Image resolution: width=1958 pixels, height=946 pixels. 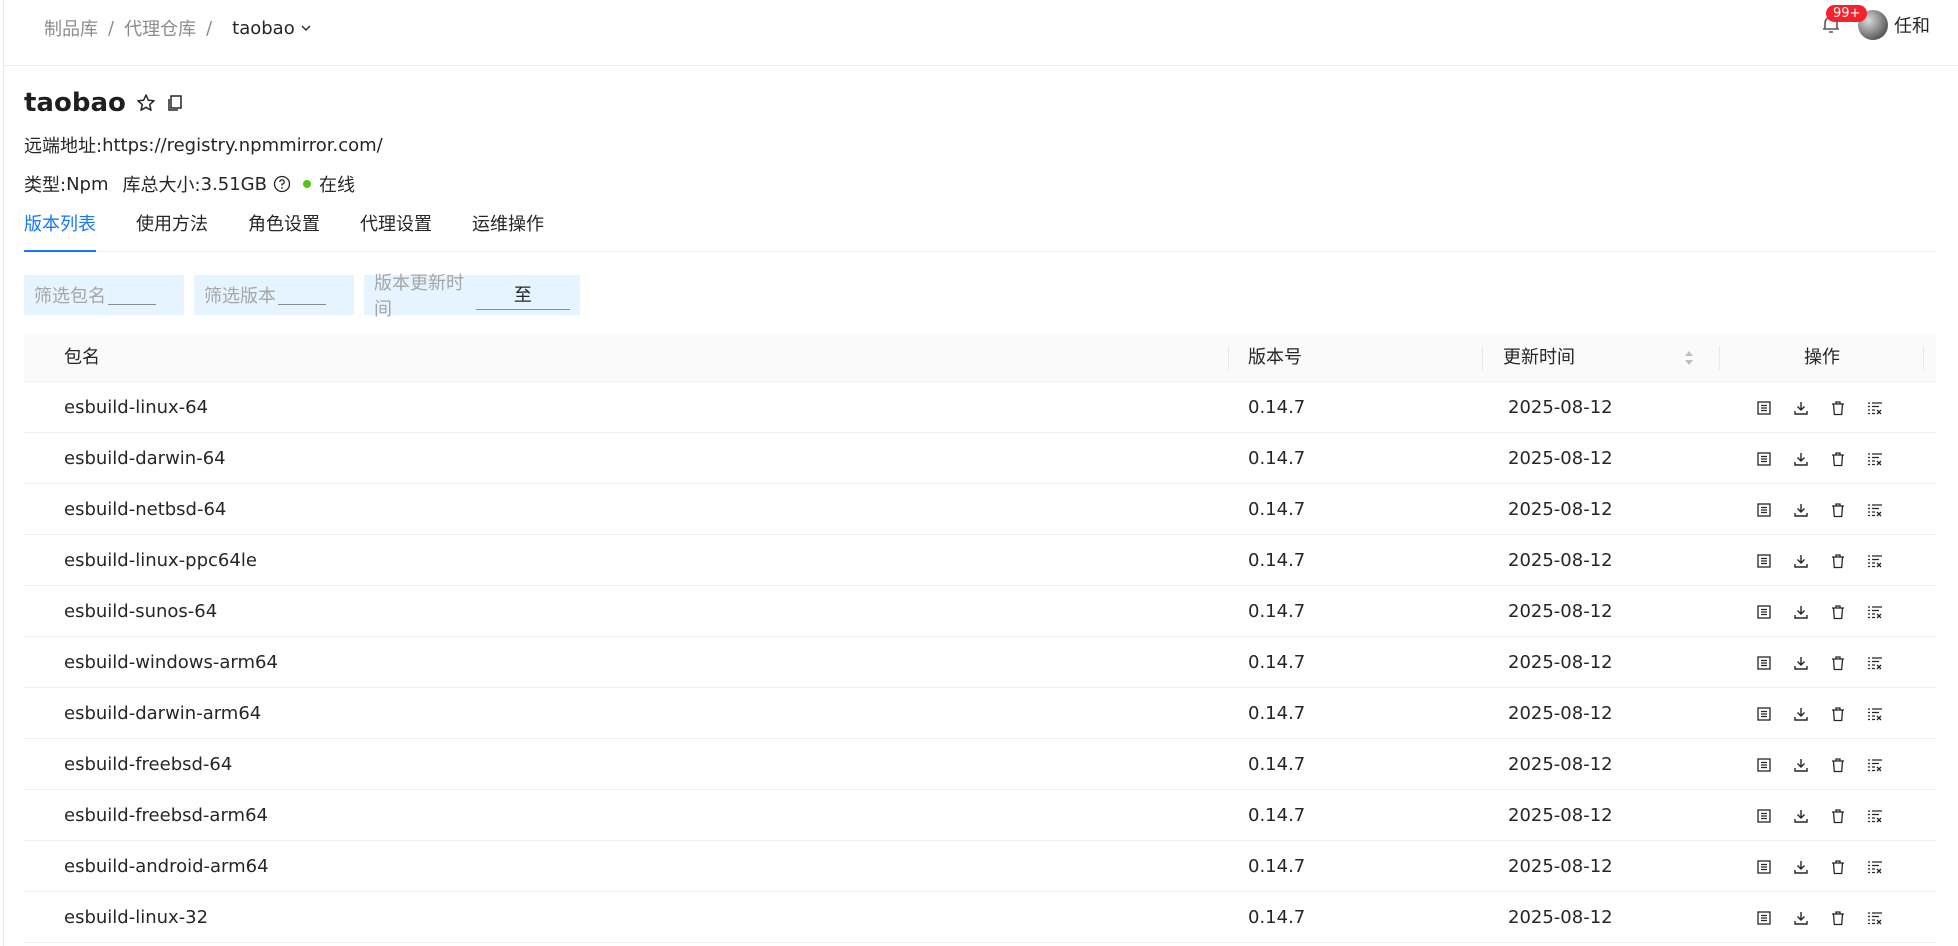 I want to click on table-row: esbuild-freebsd-64 0.14.7 2025-08-12, so click(x=980, y=764).